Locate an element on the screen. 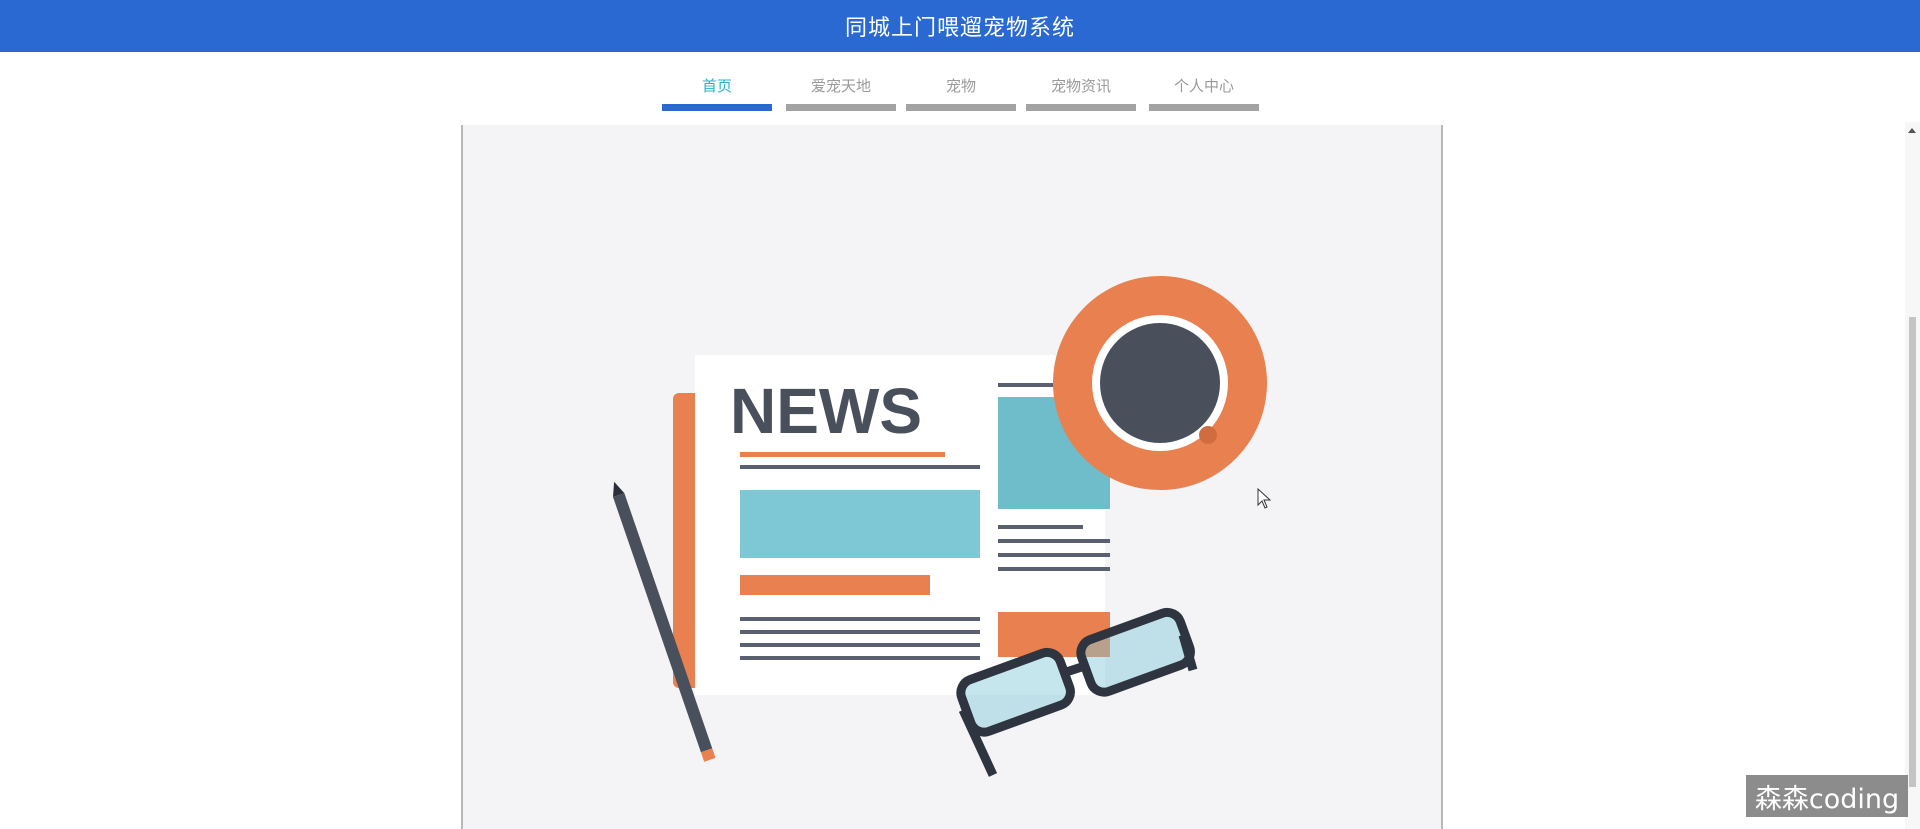 This screenshot has height=829, width=1920. scroll-thumb is located at coordinates (1912, 552).